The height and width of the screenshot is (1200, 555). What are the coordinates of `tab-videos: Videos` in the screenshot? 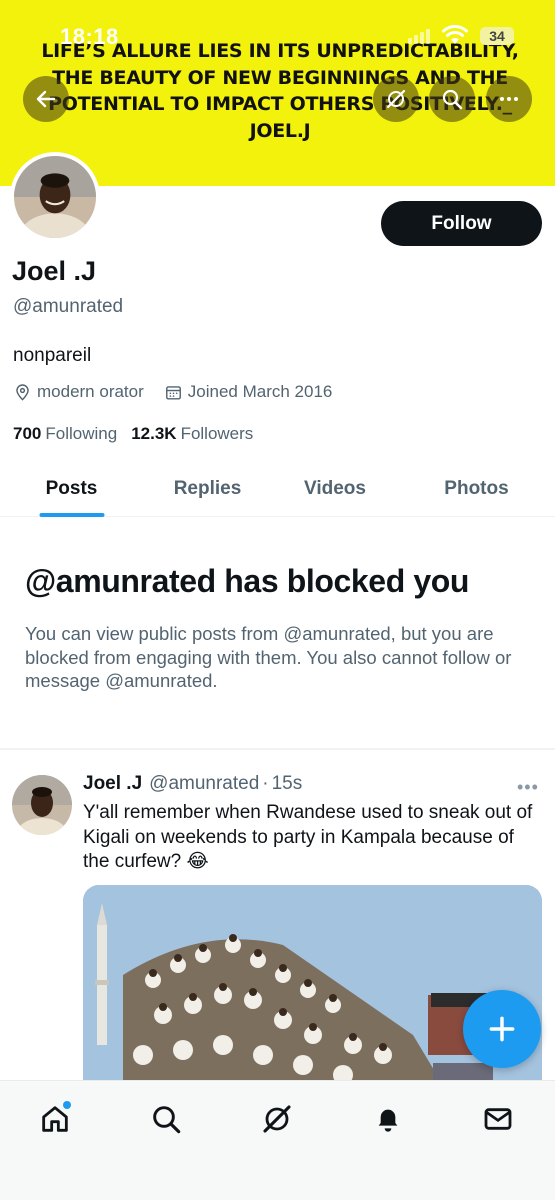 It's located at (335, 488).